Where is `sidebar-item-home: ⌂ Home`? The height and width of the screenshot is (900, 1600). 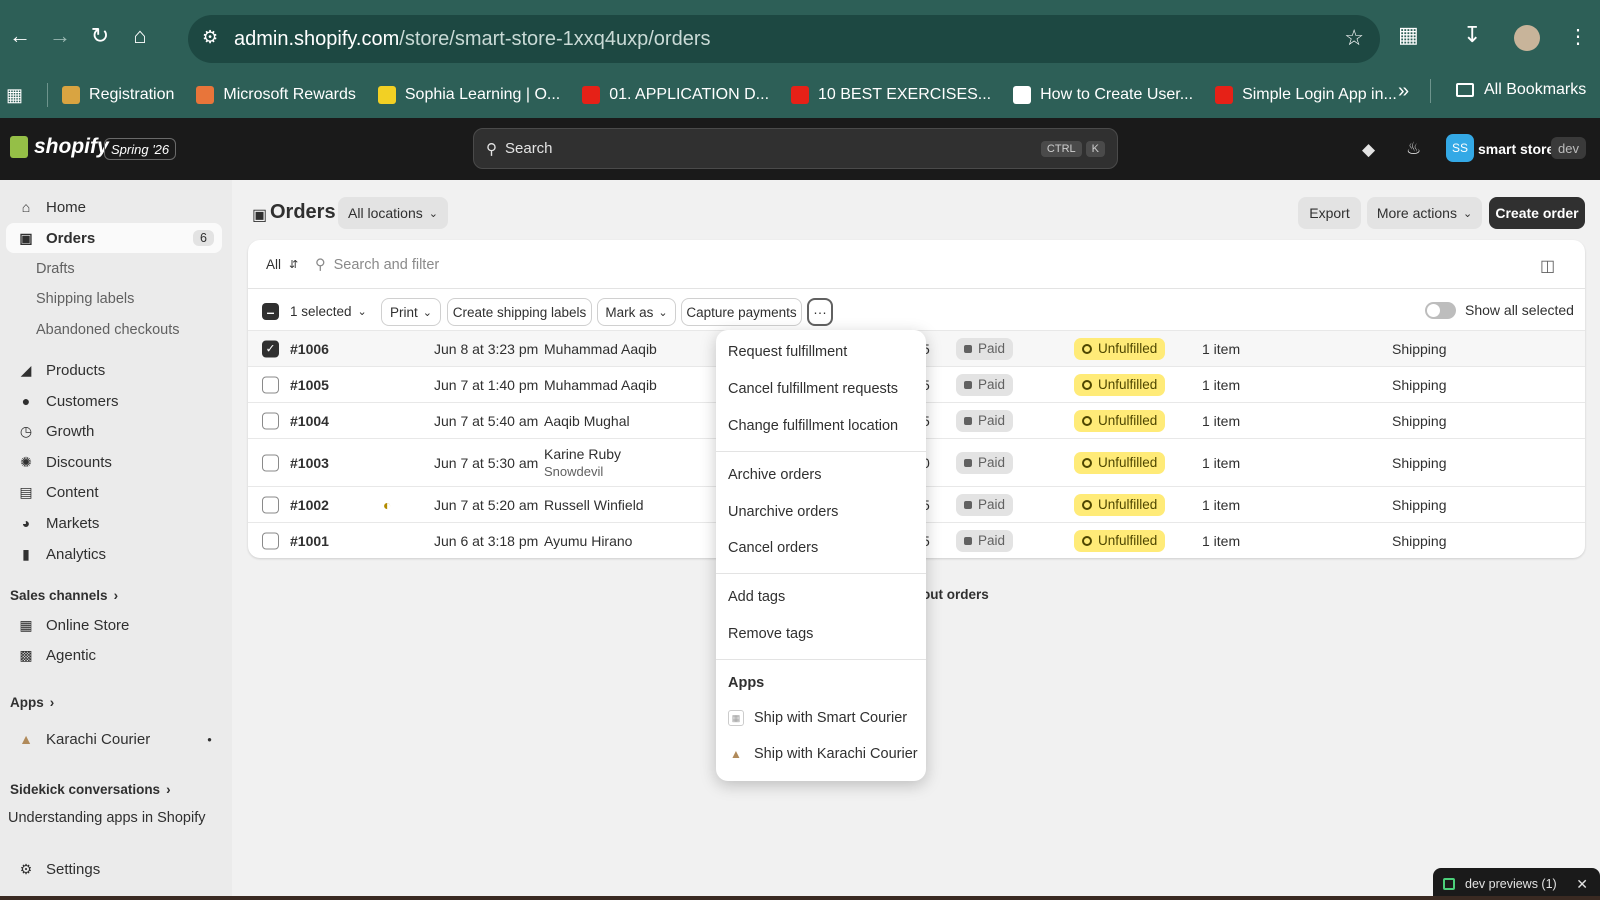
sidebar-item-home: ⌂ Home is located at coordinates (114, 207).